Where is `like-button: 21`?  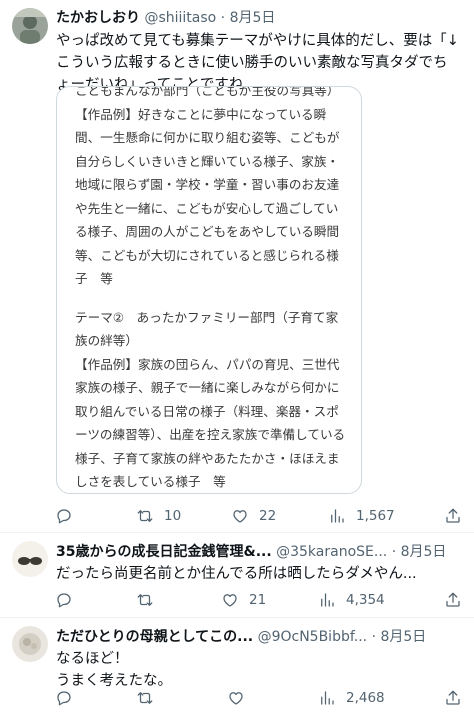
like-button: 21 is located at coordinates (243, 600).